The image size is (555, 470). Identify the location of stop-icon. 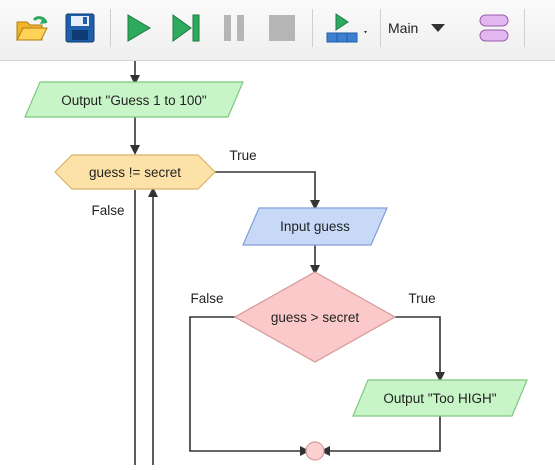
(282, 28).